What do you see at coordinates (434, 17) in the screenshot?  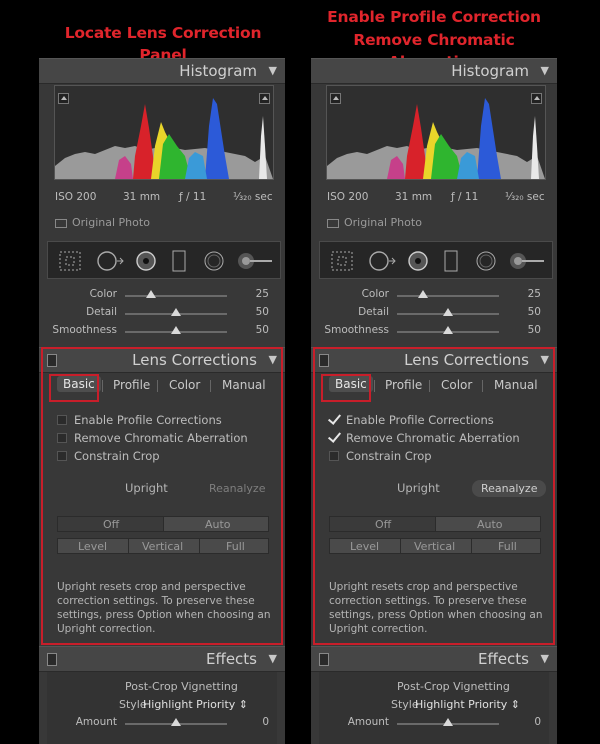 I see `caption-right-line1: Enable Profile Correction` at bounding box center [434, 17].